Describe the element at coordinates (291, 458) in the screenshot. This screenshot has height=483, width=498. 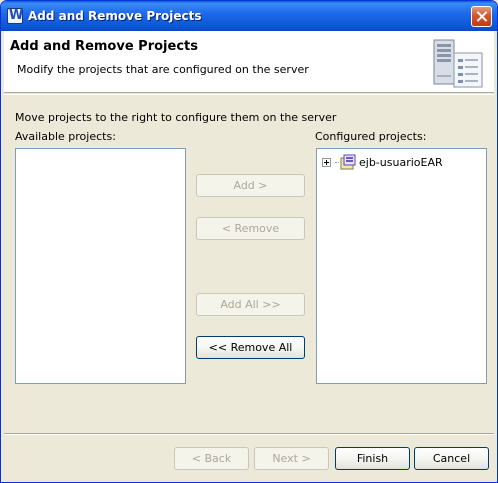
I see `next-button: Next >` at that location.